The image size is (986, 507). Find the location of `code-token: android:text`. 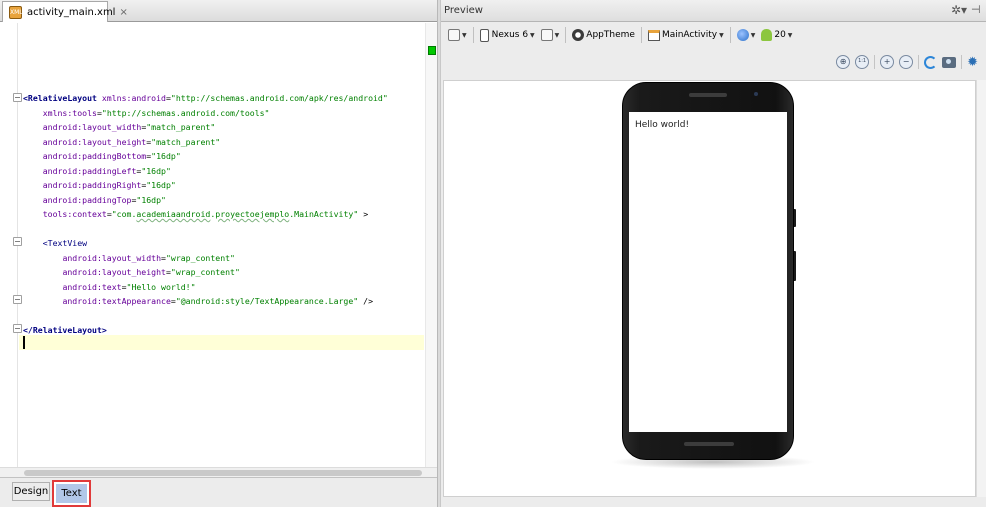

code-token: android:text is located at coordinates (92, 286).